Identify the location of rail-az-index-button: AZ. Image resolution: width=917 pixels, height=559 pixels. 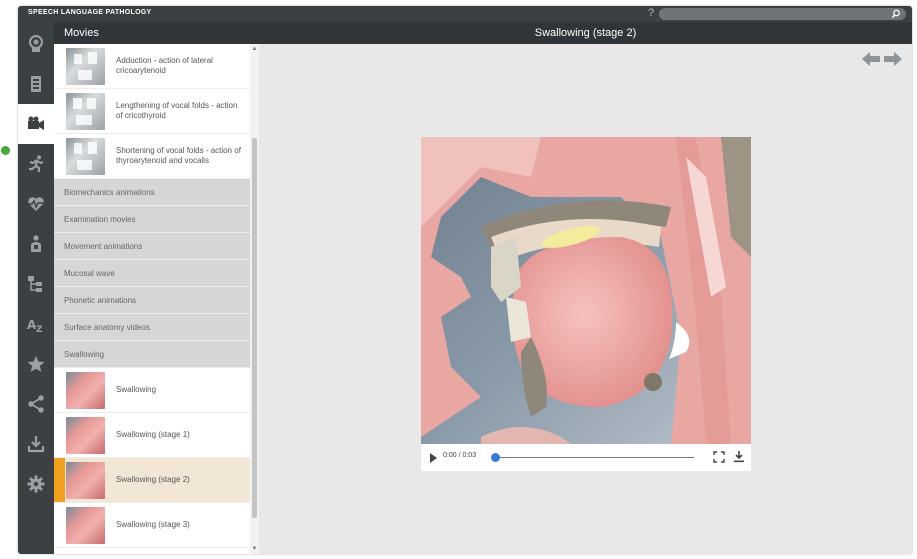
(36, 324).